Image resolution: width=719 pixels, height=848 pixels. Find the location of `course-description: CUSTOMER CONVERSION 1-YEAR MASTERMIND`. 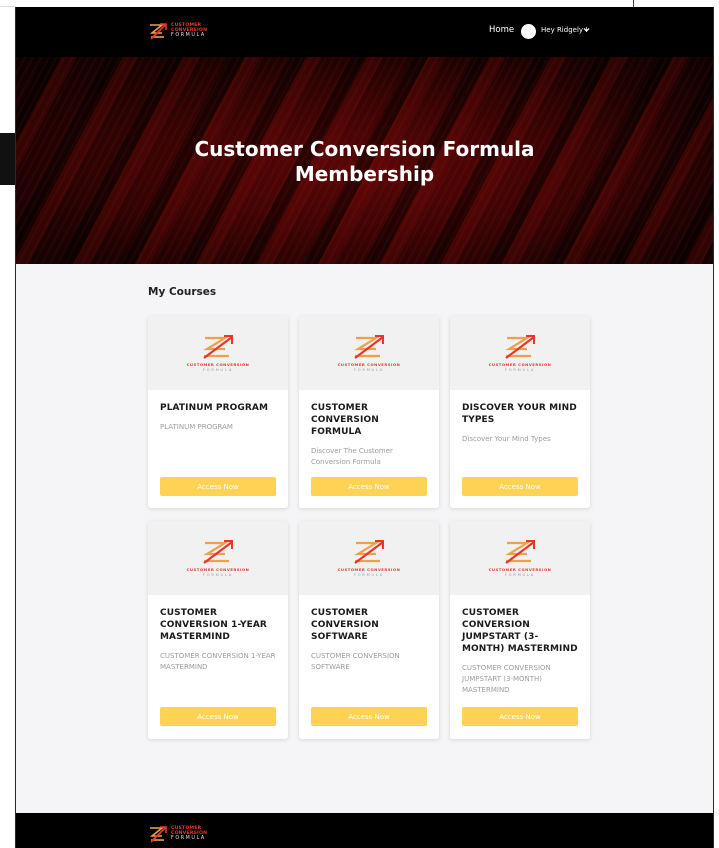

course-description: CUSTOMER CONVERSION 1-YEAR MASTERMIND is located at coordinates (218, 661).